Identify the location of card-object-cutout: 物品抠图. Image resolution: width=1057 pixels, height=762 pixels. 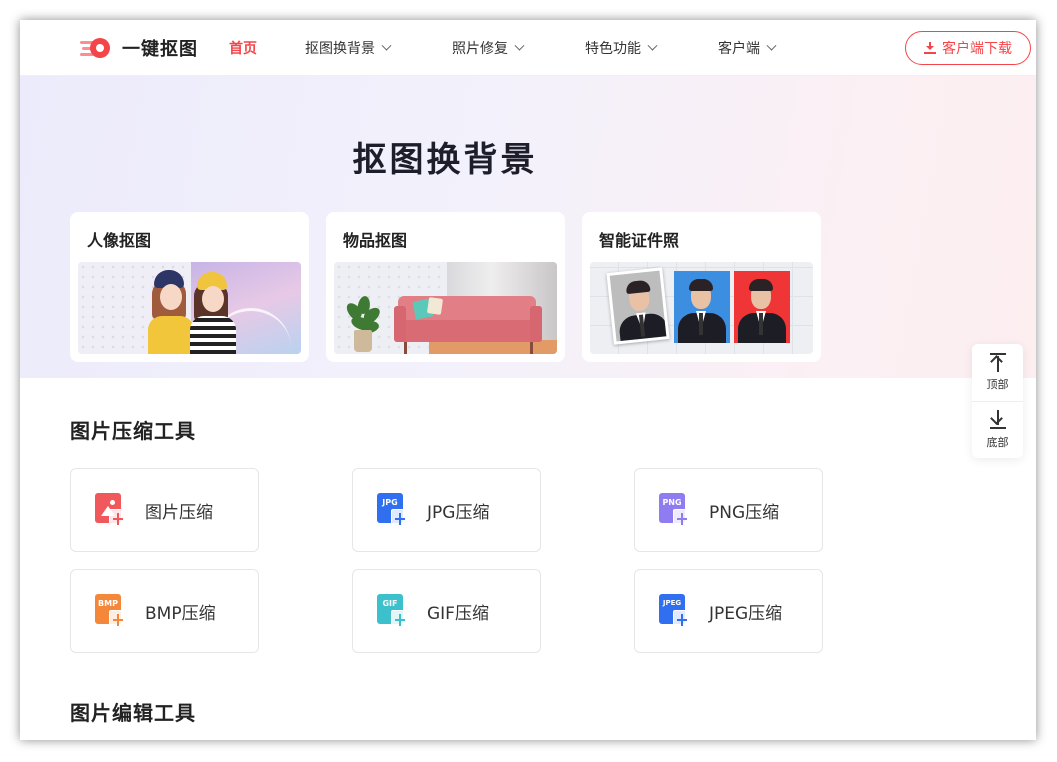
(445, 287).